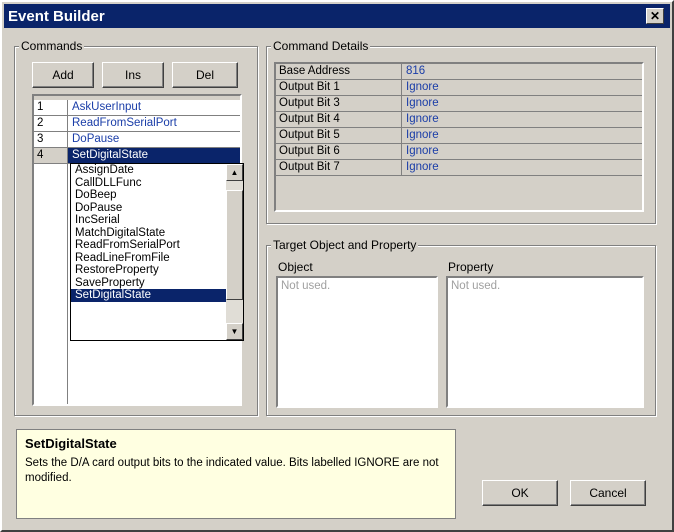 This screenshot has width=674, height=532. I want to click on property-key: Output Bit 3, so click(339, 103).